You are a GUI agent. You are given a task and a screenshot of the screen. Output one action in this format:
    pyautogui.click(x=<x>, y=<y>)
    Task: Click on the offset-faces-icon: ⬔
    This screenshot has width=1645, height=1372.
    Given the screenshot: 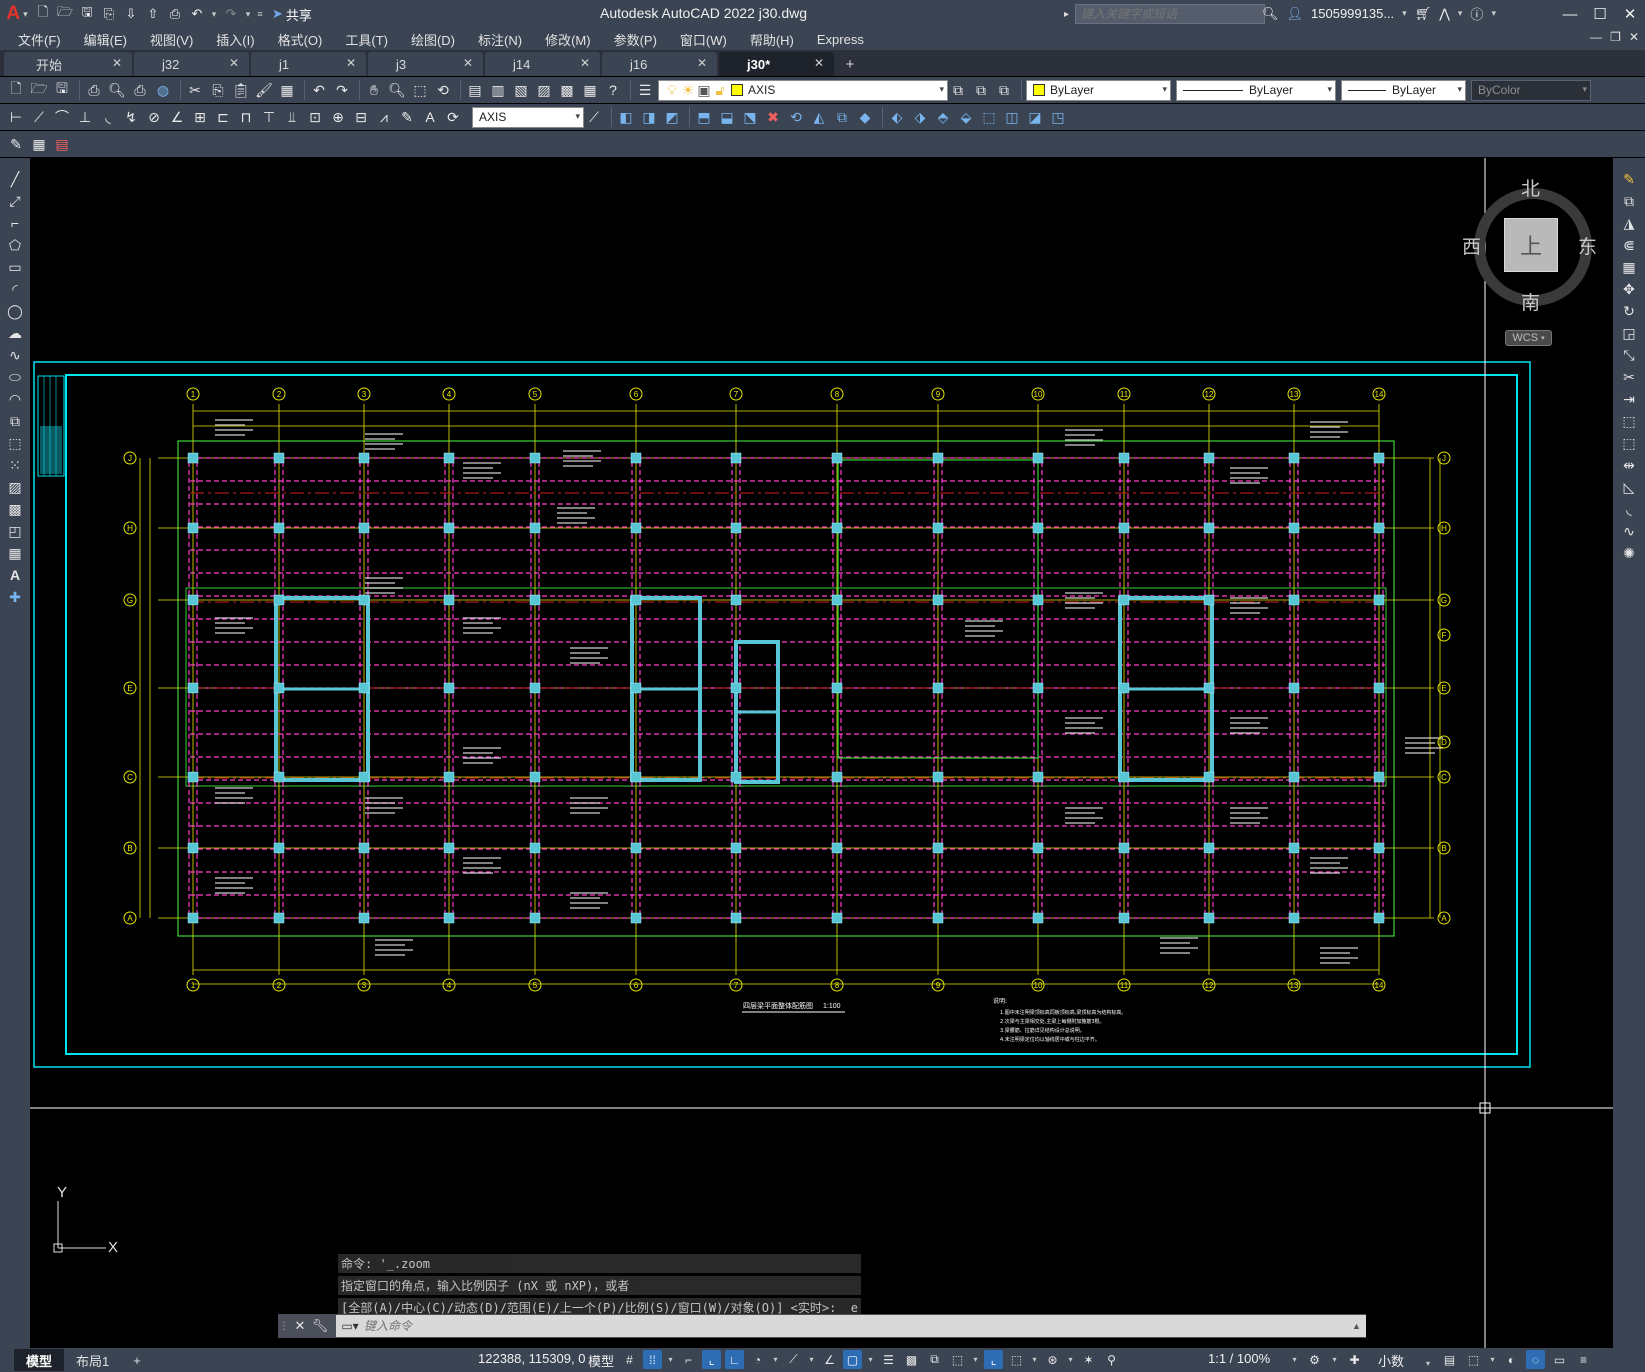 What is the action you would take?
    pyautogui.click(x=750, y=117)
    